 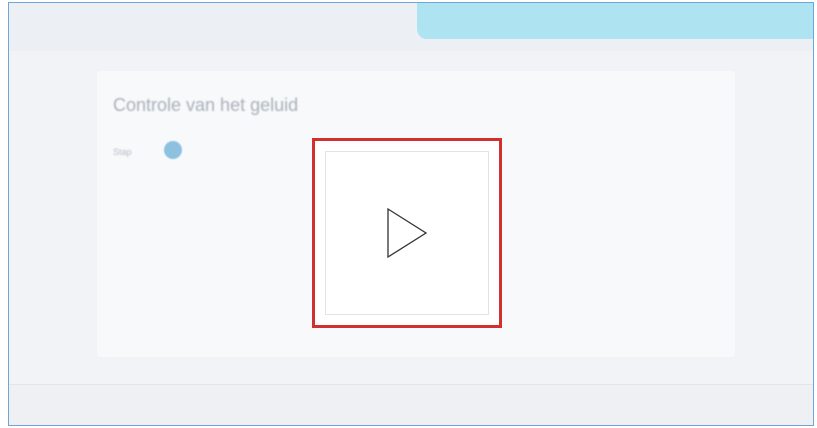 I want to click on top-bar, so click(x=411, y=27).